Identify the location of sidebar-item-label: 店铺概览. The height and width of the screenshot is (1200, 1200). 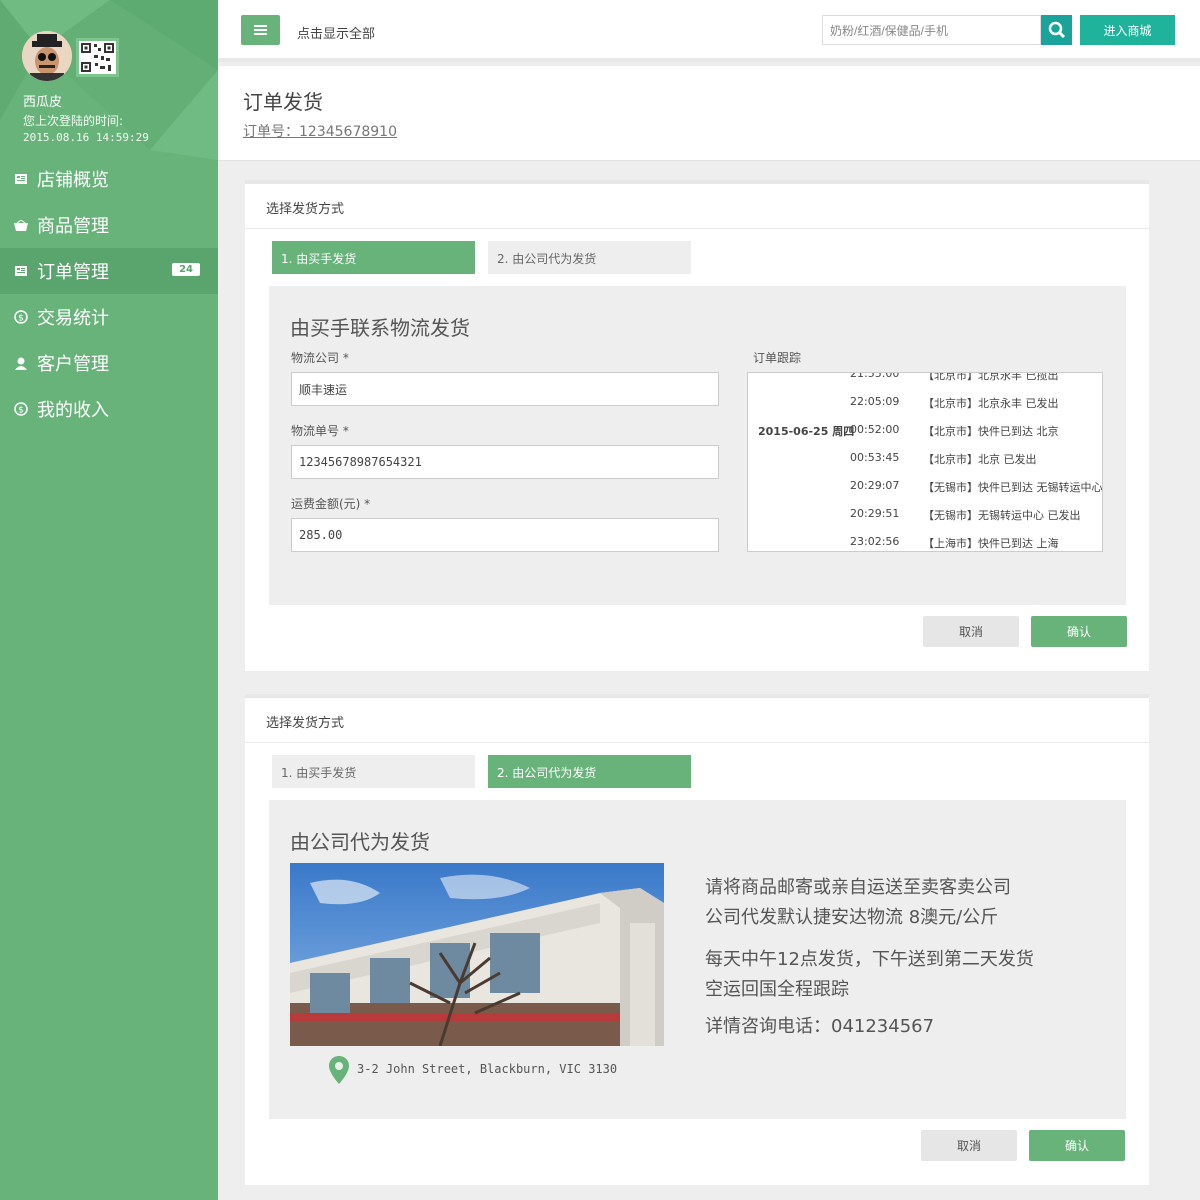
(73, 180).